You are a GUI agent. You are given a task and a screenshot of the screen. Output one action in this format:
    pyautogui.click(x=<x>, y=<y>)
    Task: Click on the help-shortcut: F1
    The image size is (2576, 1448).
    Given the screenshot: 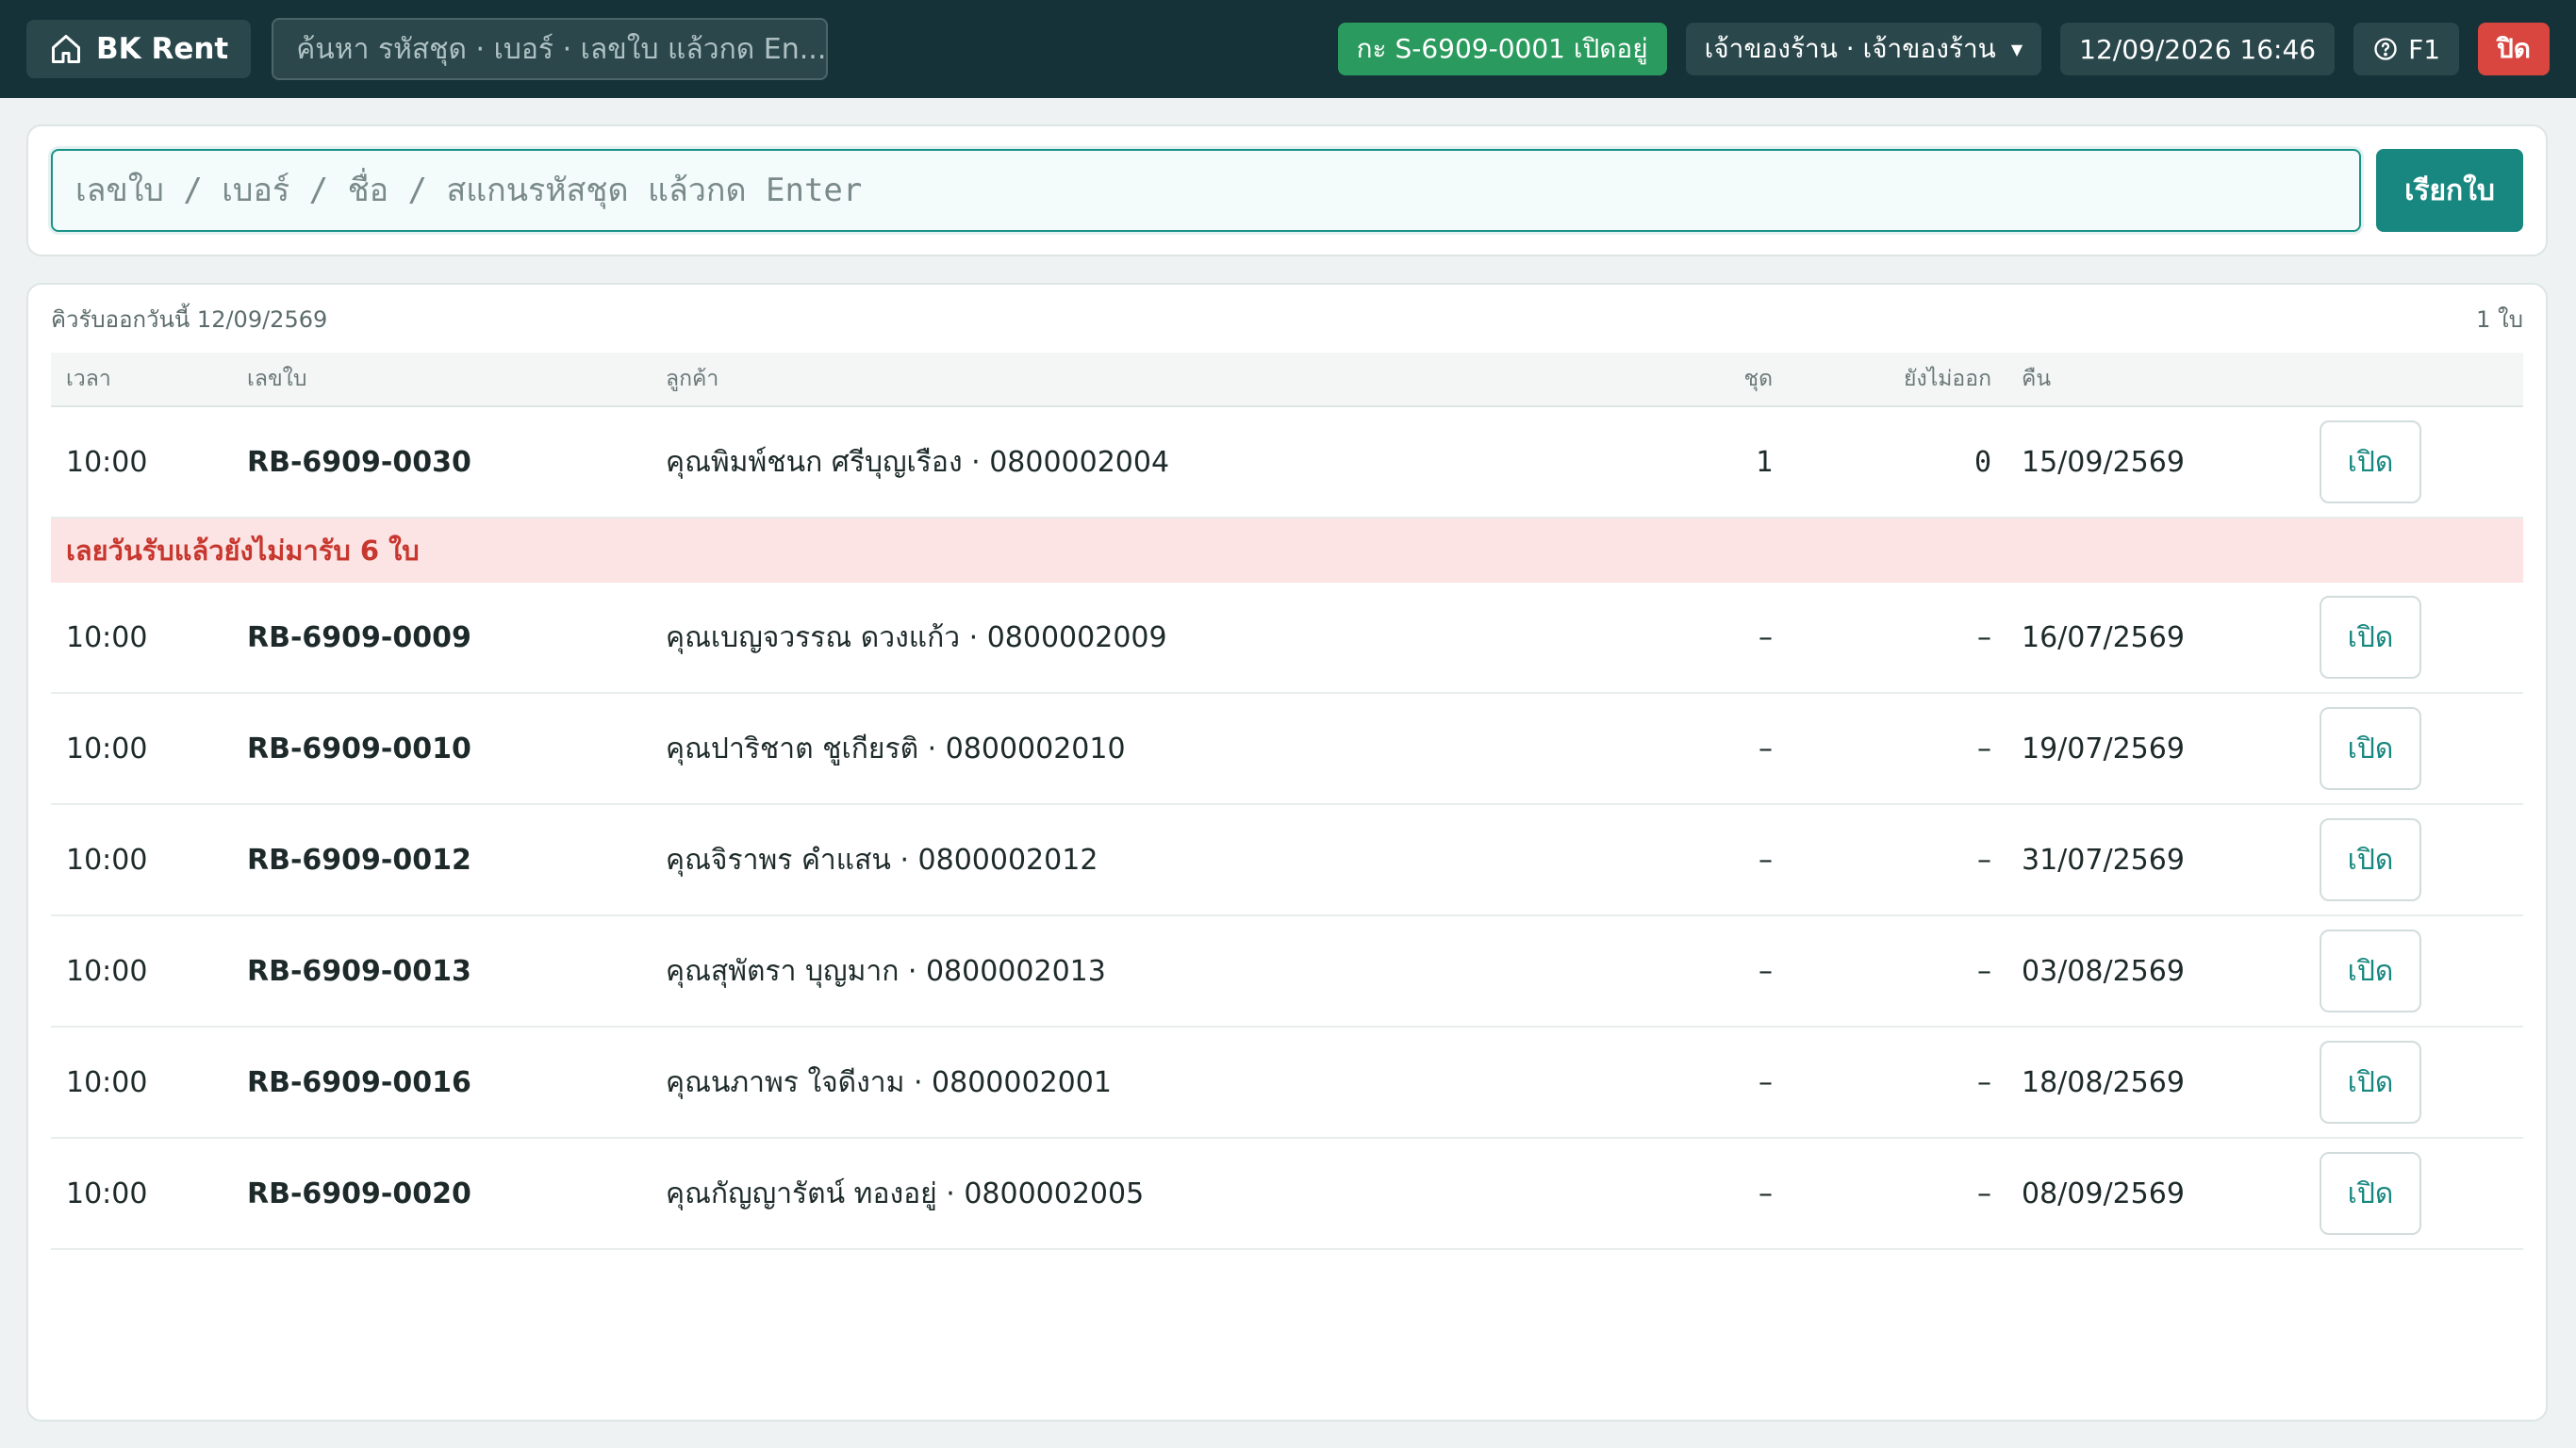 What is the action you would take?
    pyautogui.click(x=2424, y=49)
    